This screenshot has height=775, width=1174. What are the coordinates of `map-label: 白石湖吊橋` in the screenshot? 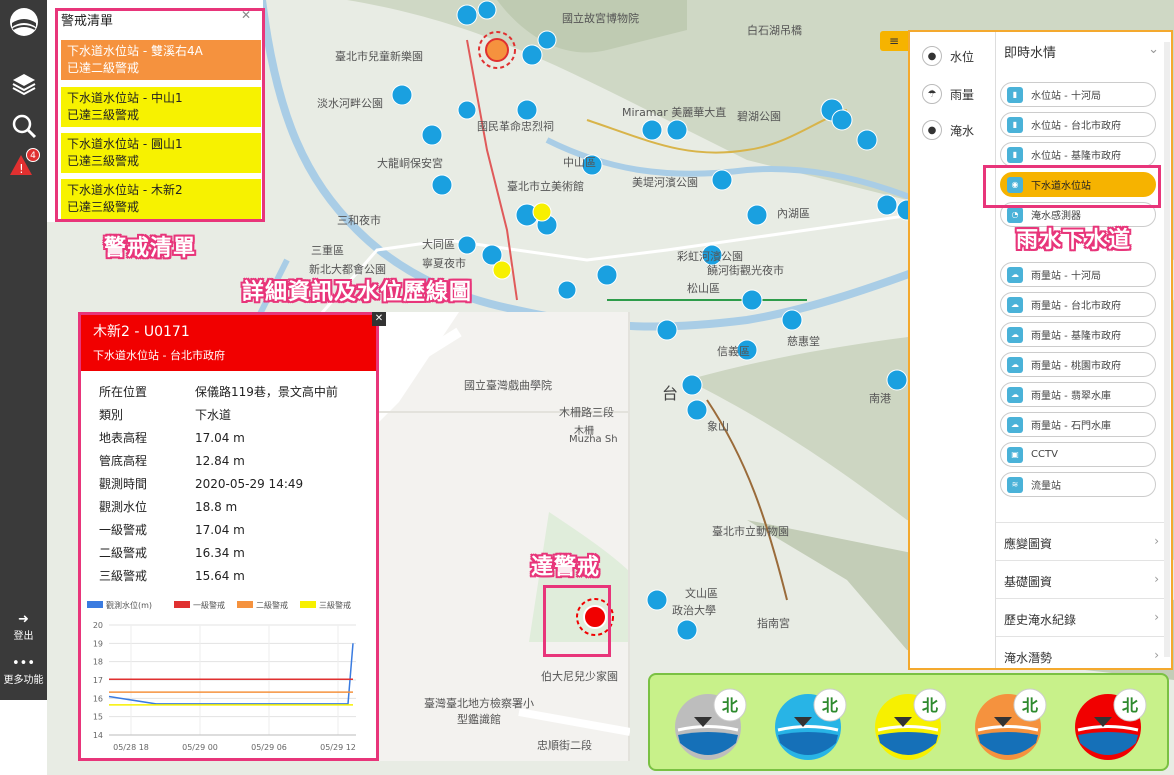 It's located at (774, 30).